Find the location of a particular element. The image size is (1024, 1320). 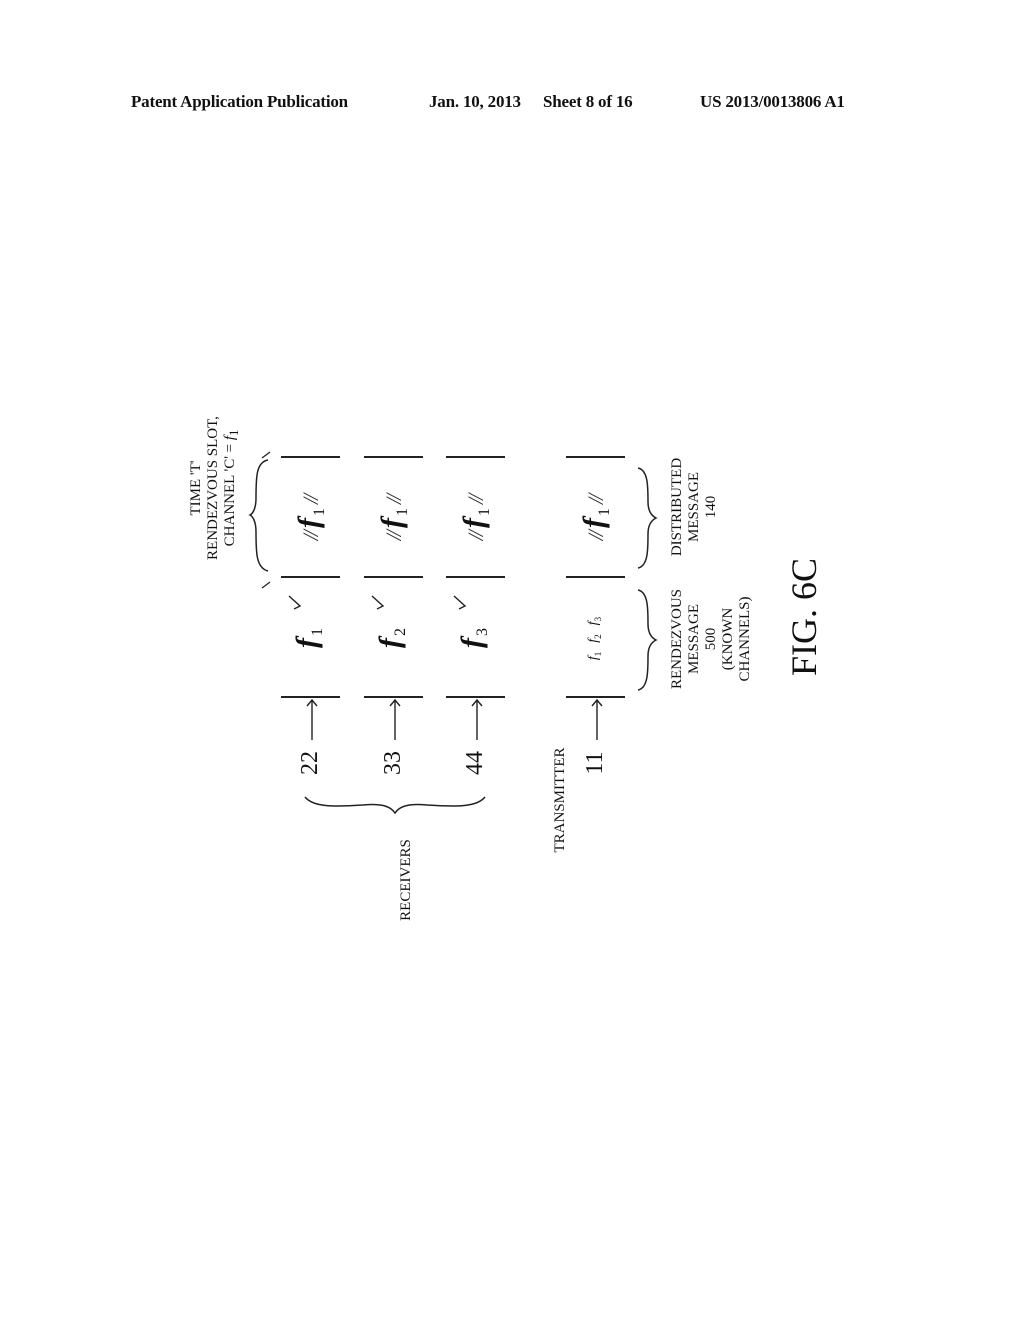

transmitter-label: TRANSMITTER is located at coordinates (560, 800).